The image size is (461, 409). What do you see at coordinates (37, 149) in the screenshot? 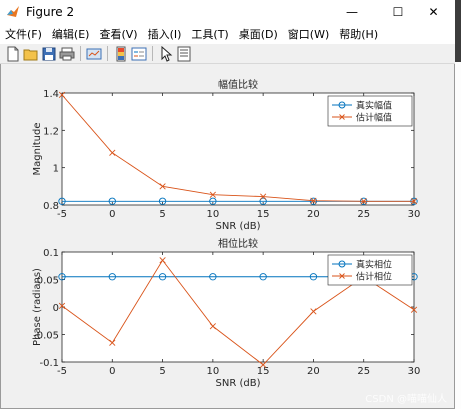
I see `y-axis-label: Magnitude` at bounding box center [37, 149].